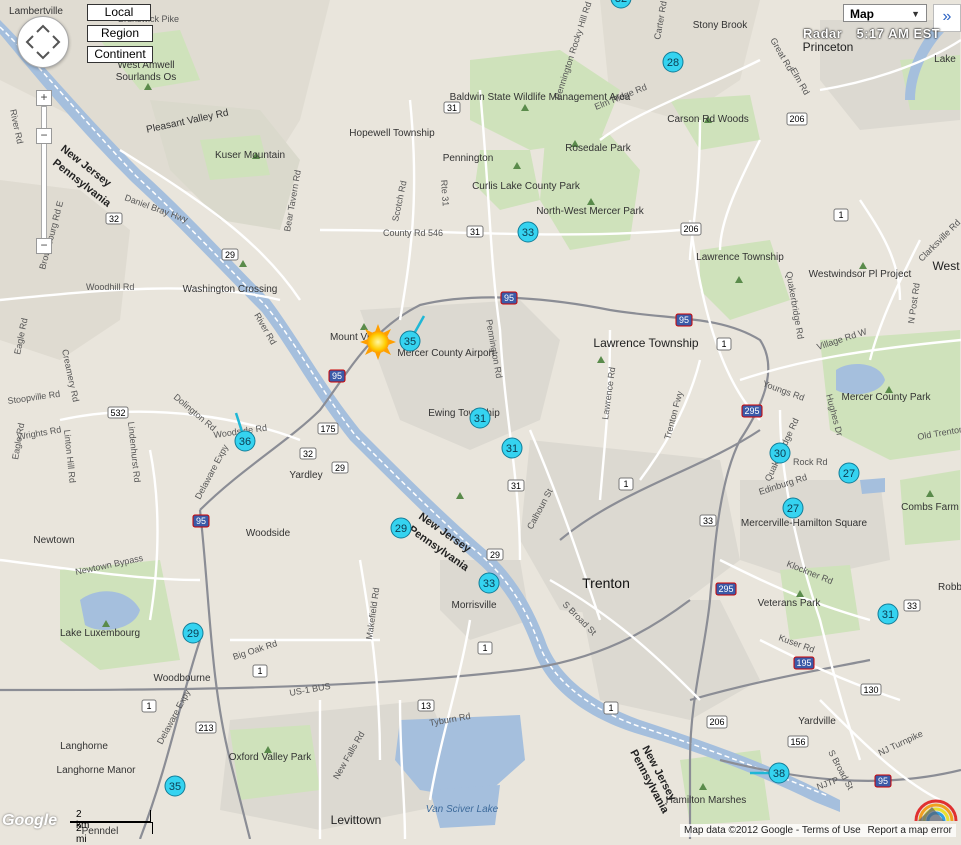  I want to click on local-button: Local, so click(119, 12).